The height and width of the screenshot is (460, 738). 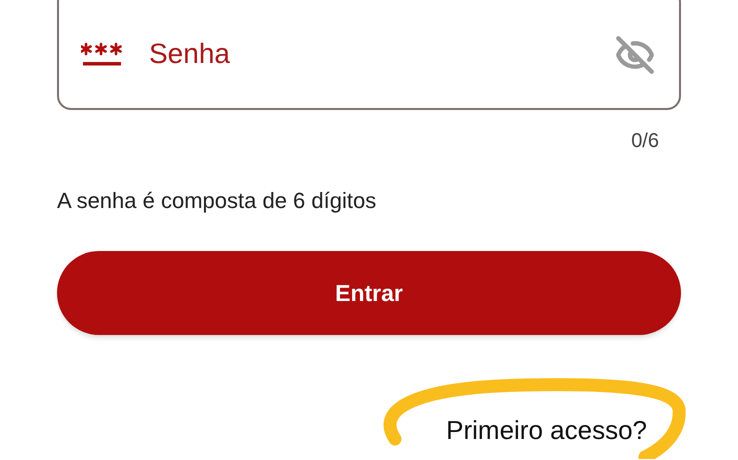 I want to click on eye-off-icon, so click(x=635, y=55).